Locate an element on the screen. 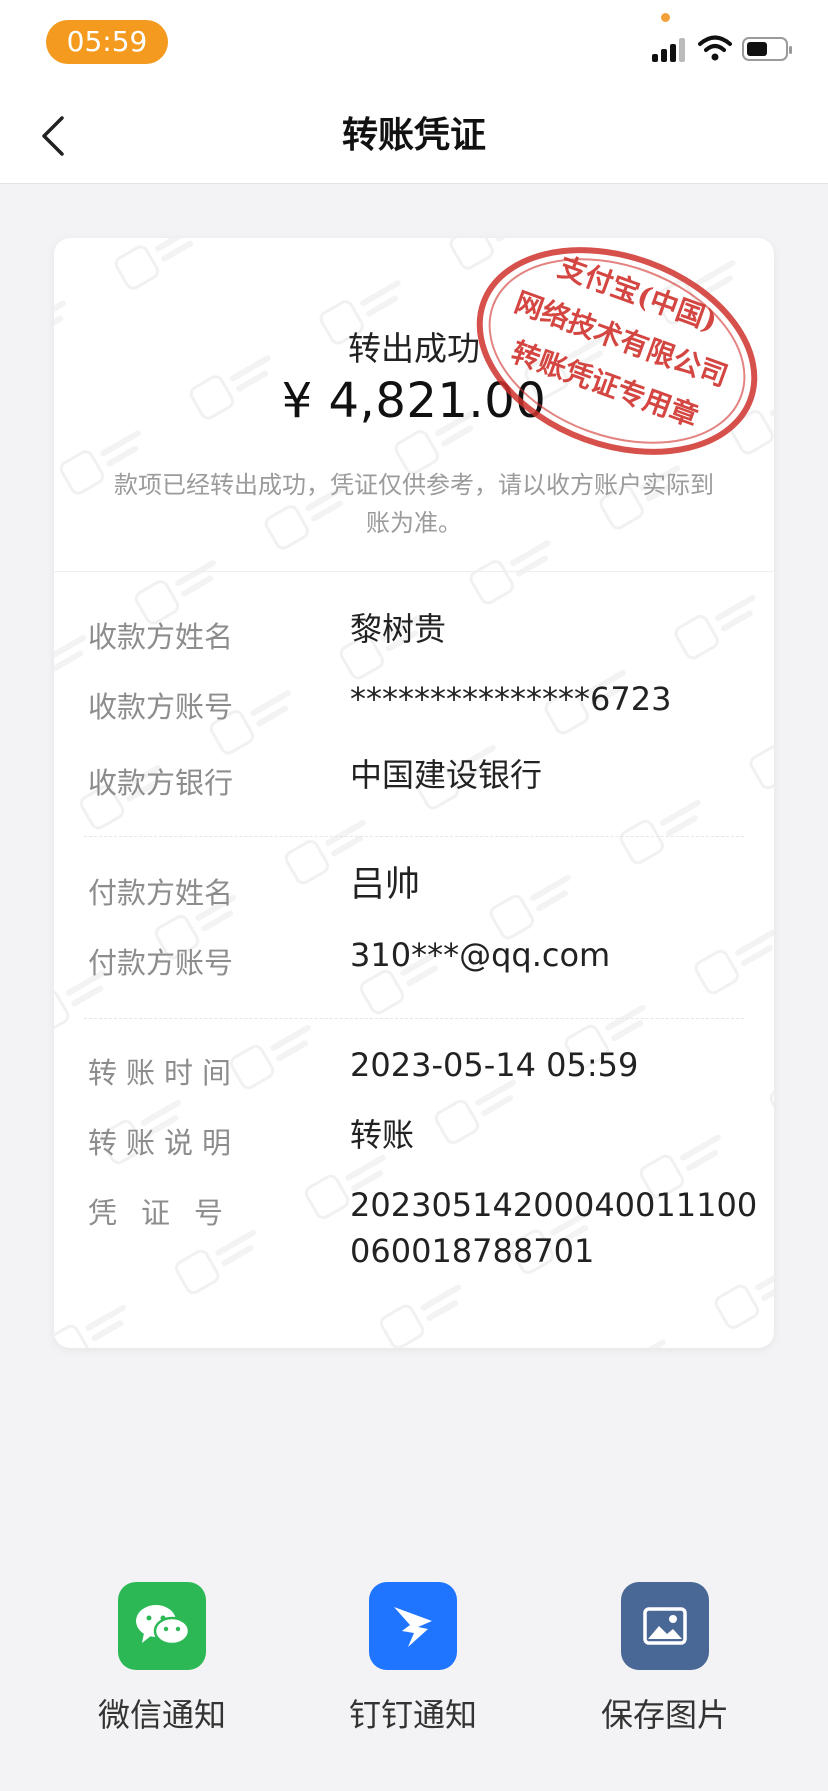  privacy-indicator-dot is located at coordinates (665, 17).